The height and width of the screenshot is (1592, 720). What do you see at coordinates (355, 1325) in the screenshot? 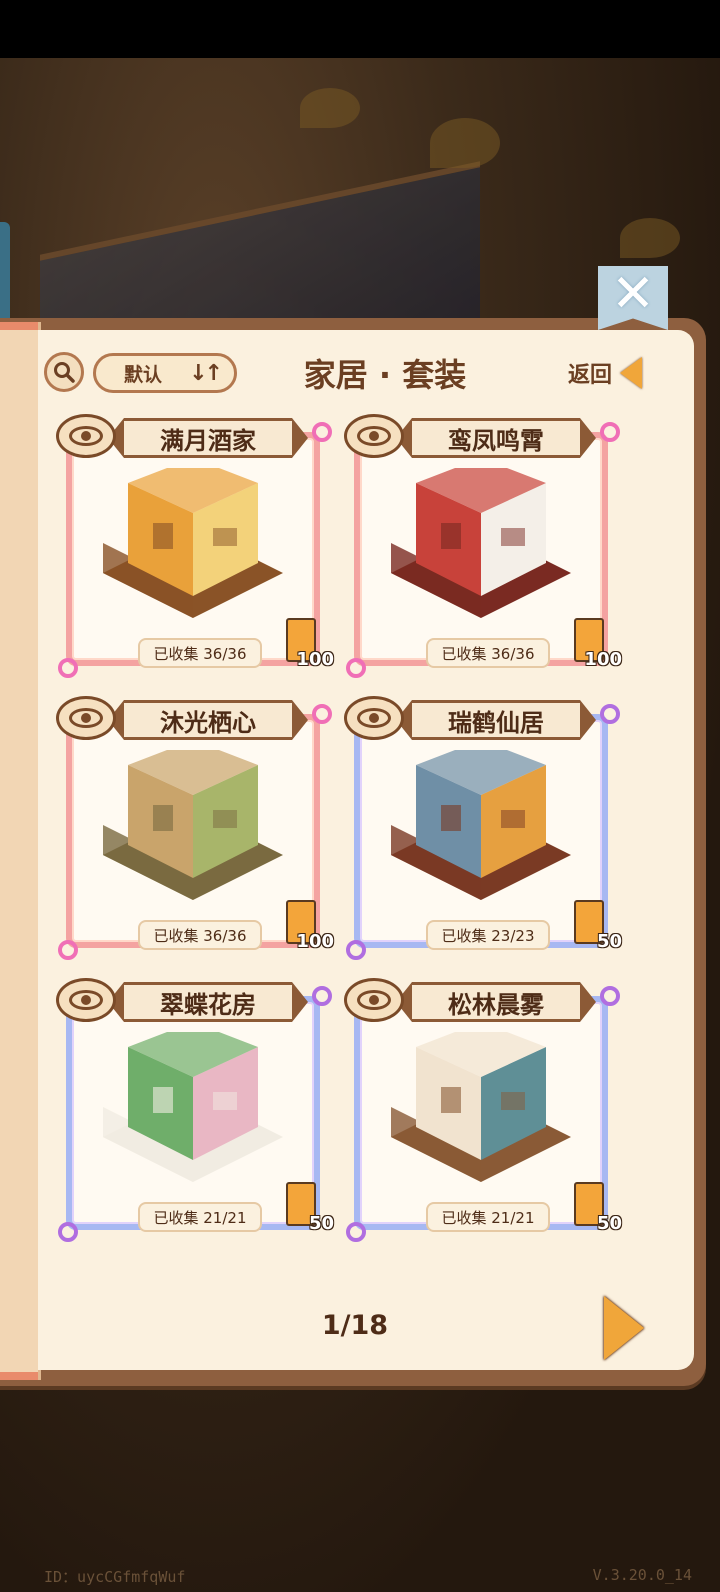
I see `page-indicator: 1/18` at bounding box center [355, 1325].